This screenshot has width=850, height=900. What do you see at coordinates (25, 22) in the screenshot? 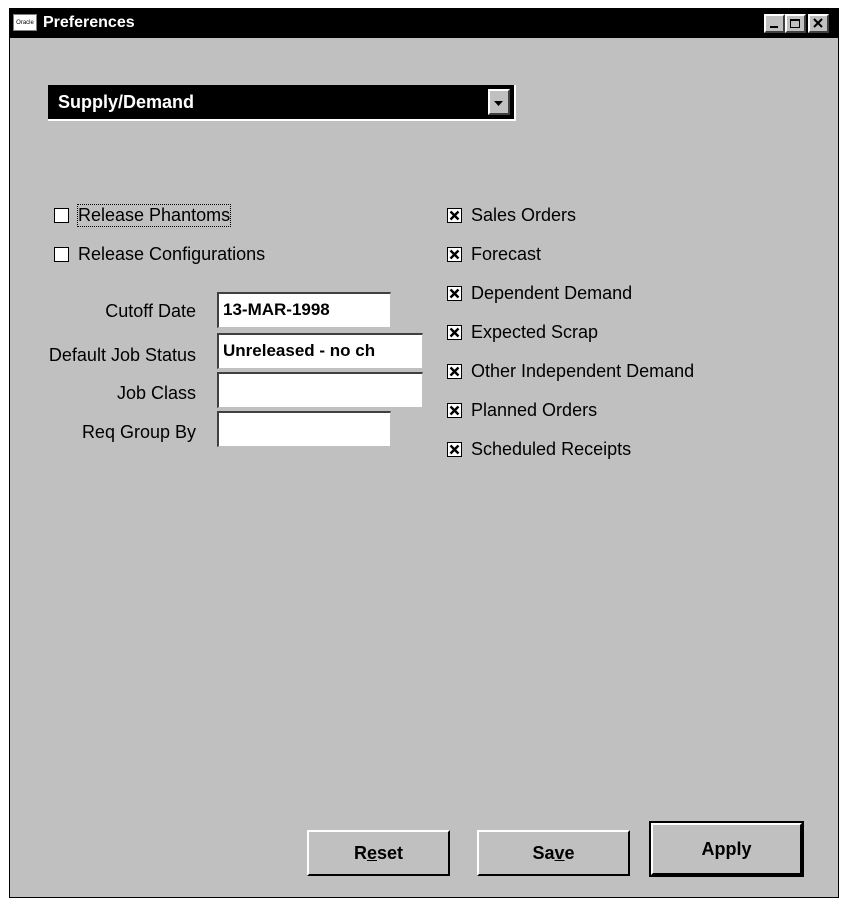
I see `oracle-app-icon: Oracle` at bounding box center [25, 22].